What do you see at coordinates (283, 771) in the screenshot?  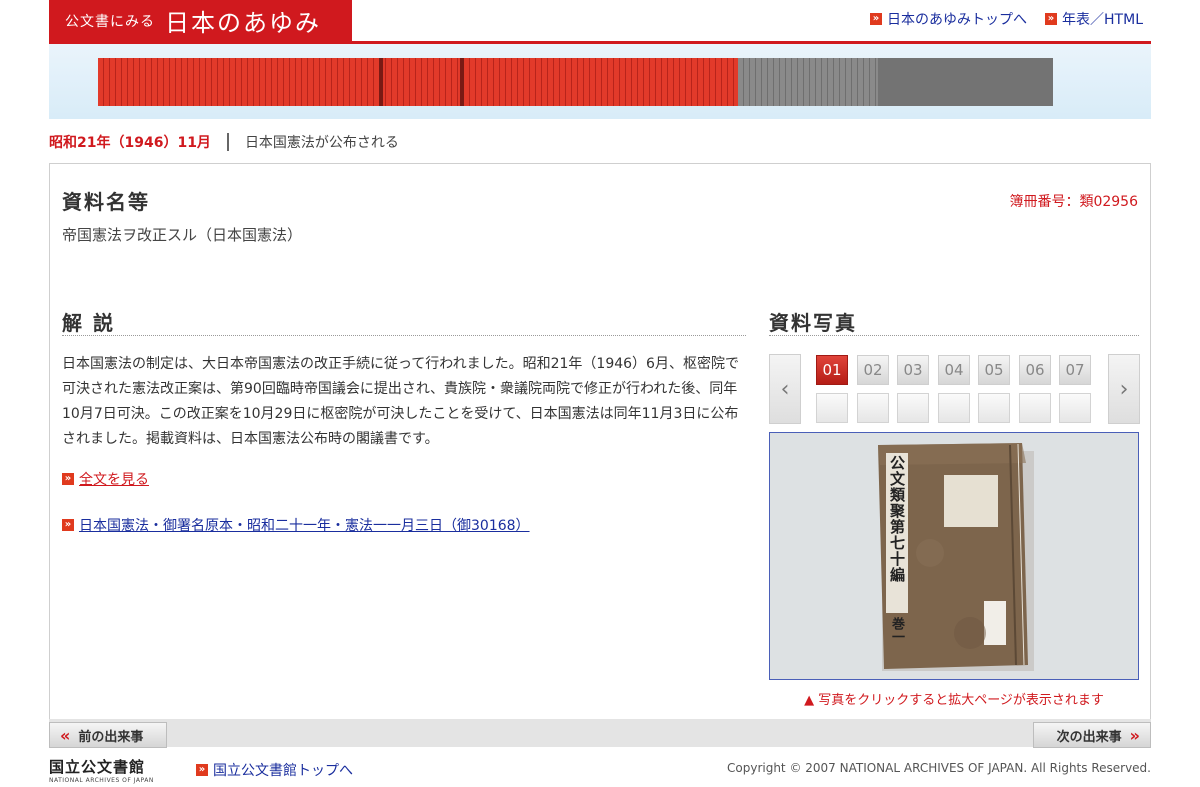 I see `archive-top-link-label: 国立公文書館トップへ` at bounding box center [283, 771].